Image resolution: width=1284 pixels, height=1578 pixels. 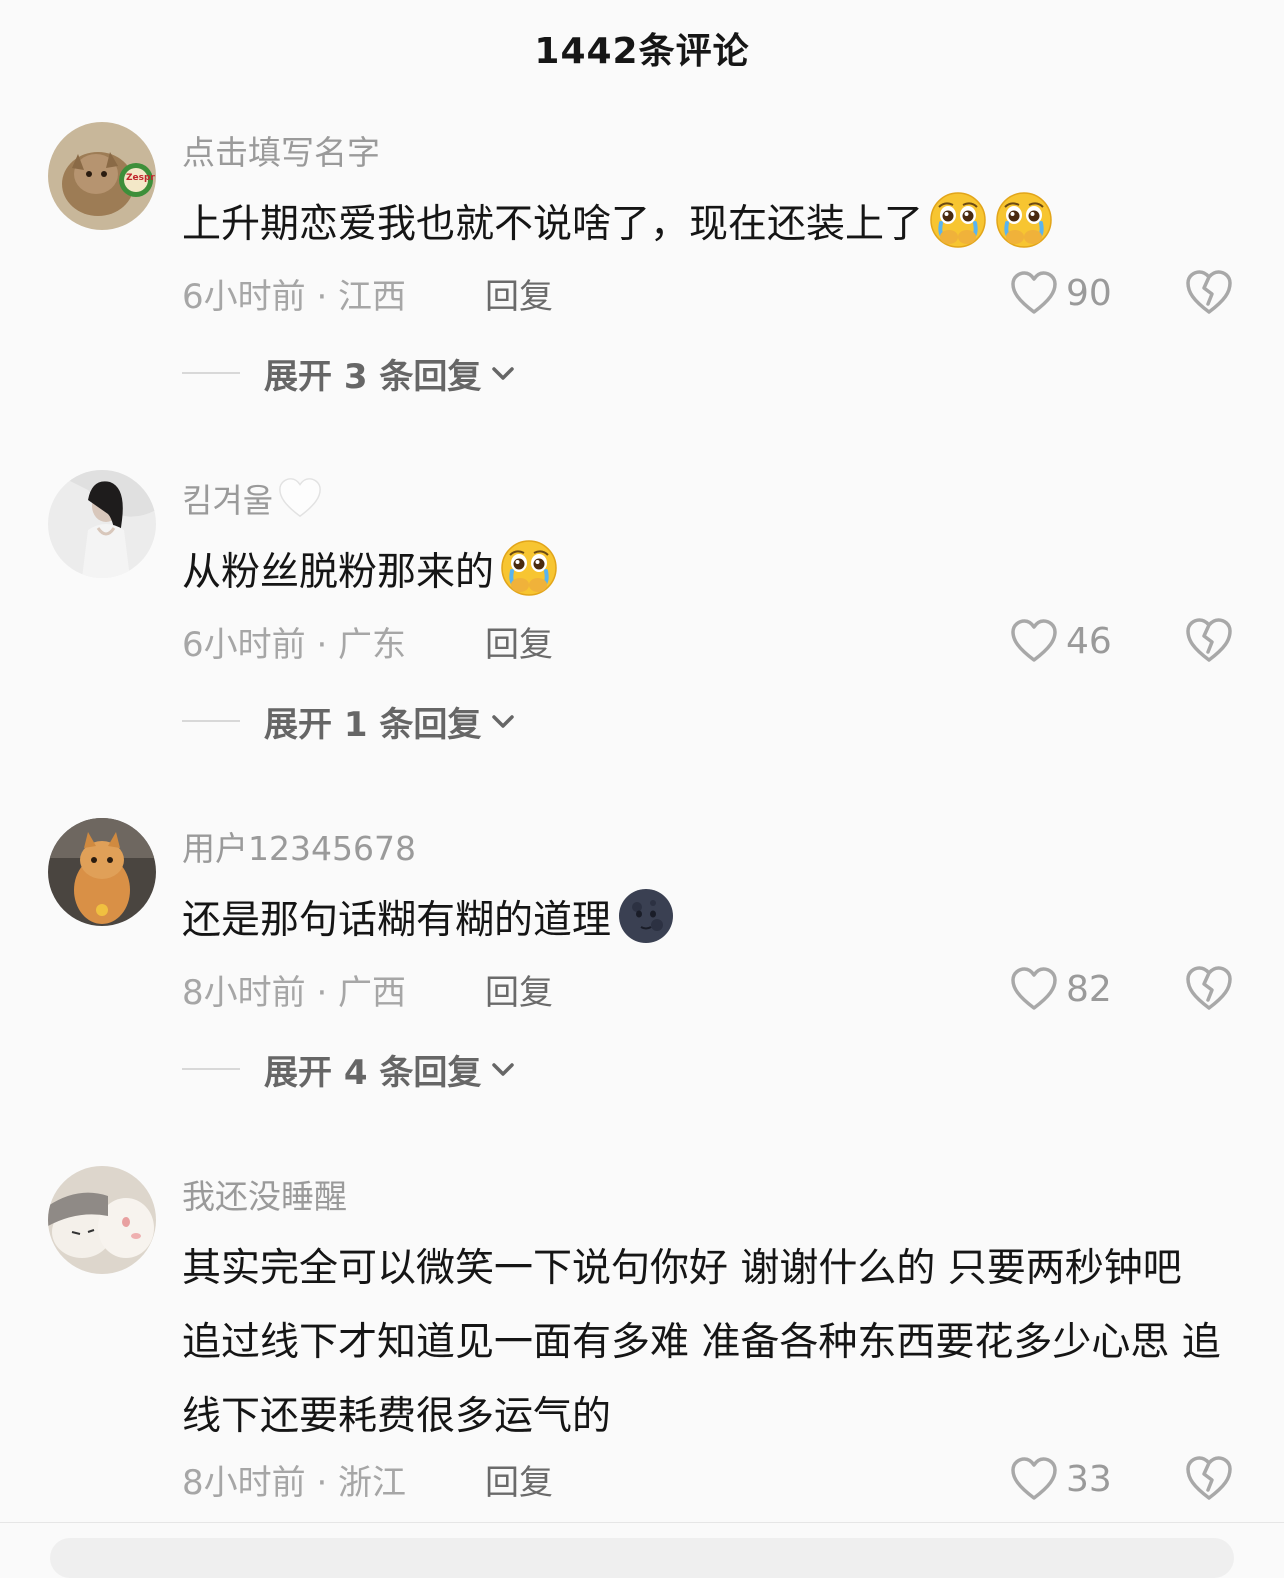 What do you see at coordinates (373, 724) in the screenshot?
I see `expand-label: 展开 1 条回复` at bounding box center [373, 724].